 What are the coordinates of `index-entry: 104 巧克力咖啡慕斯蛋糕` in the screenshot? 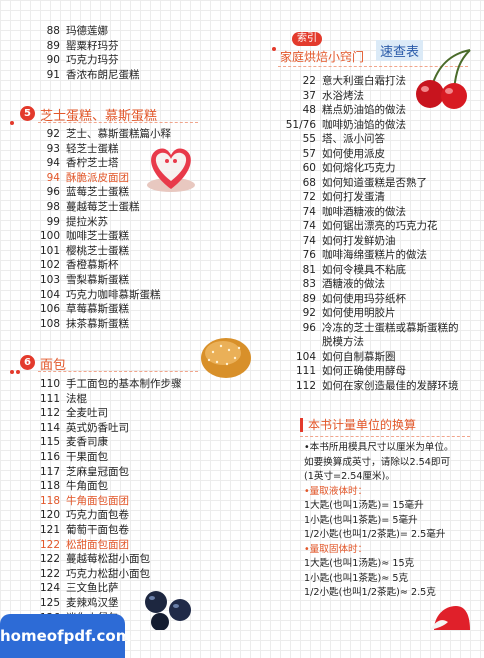 It's located at (90, 295).